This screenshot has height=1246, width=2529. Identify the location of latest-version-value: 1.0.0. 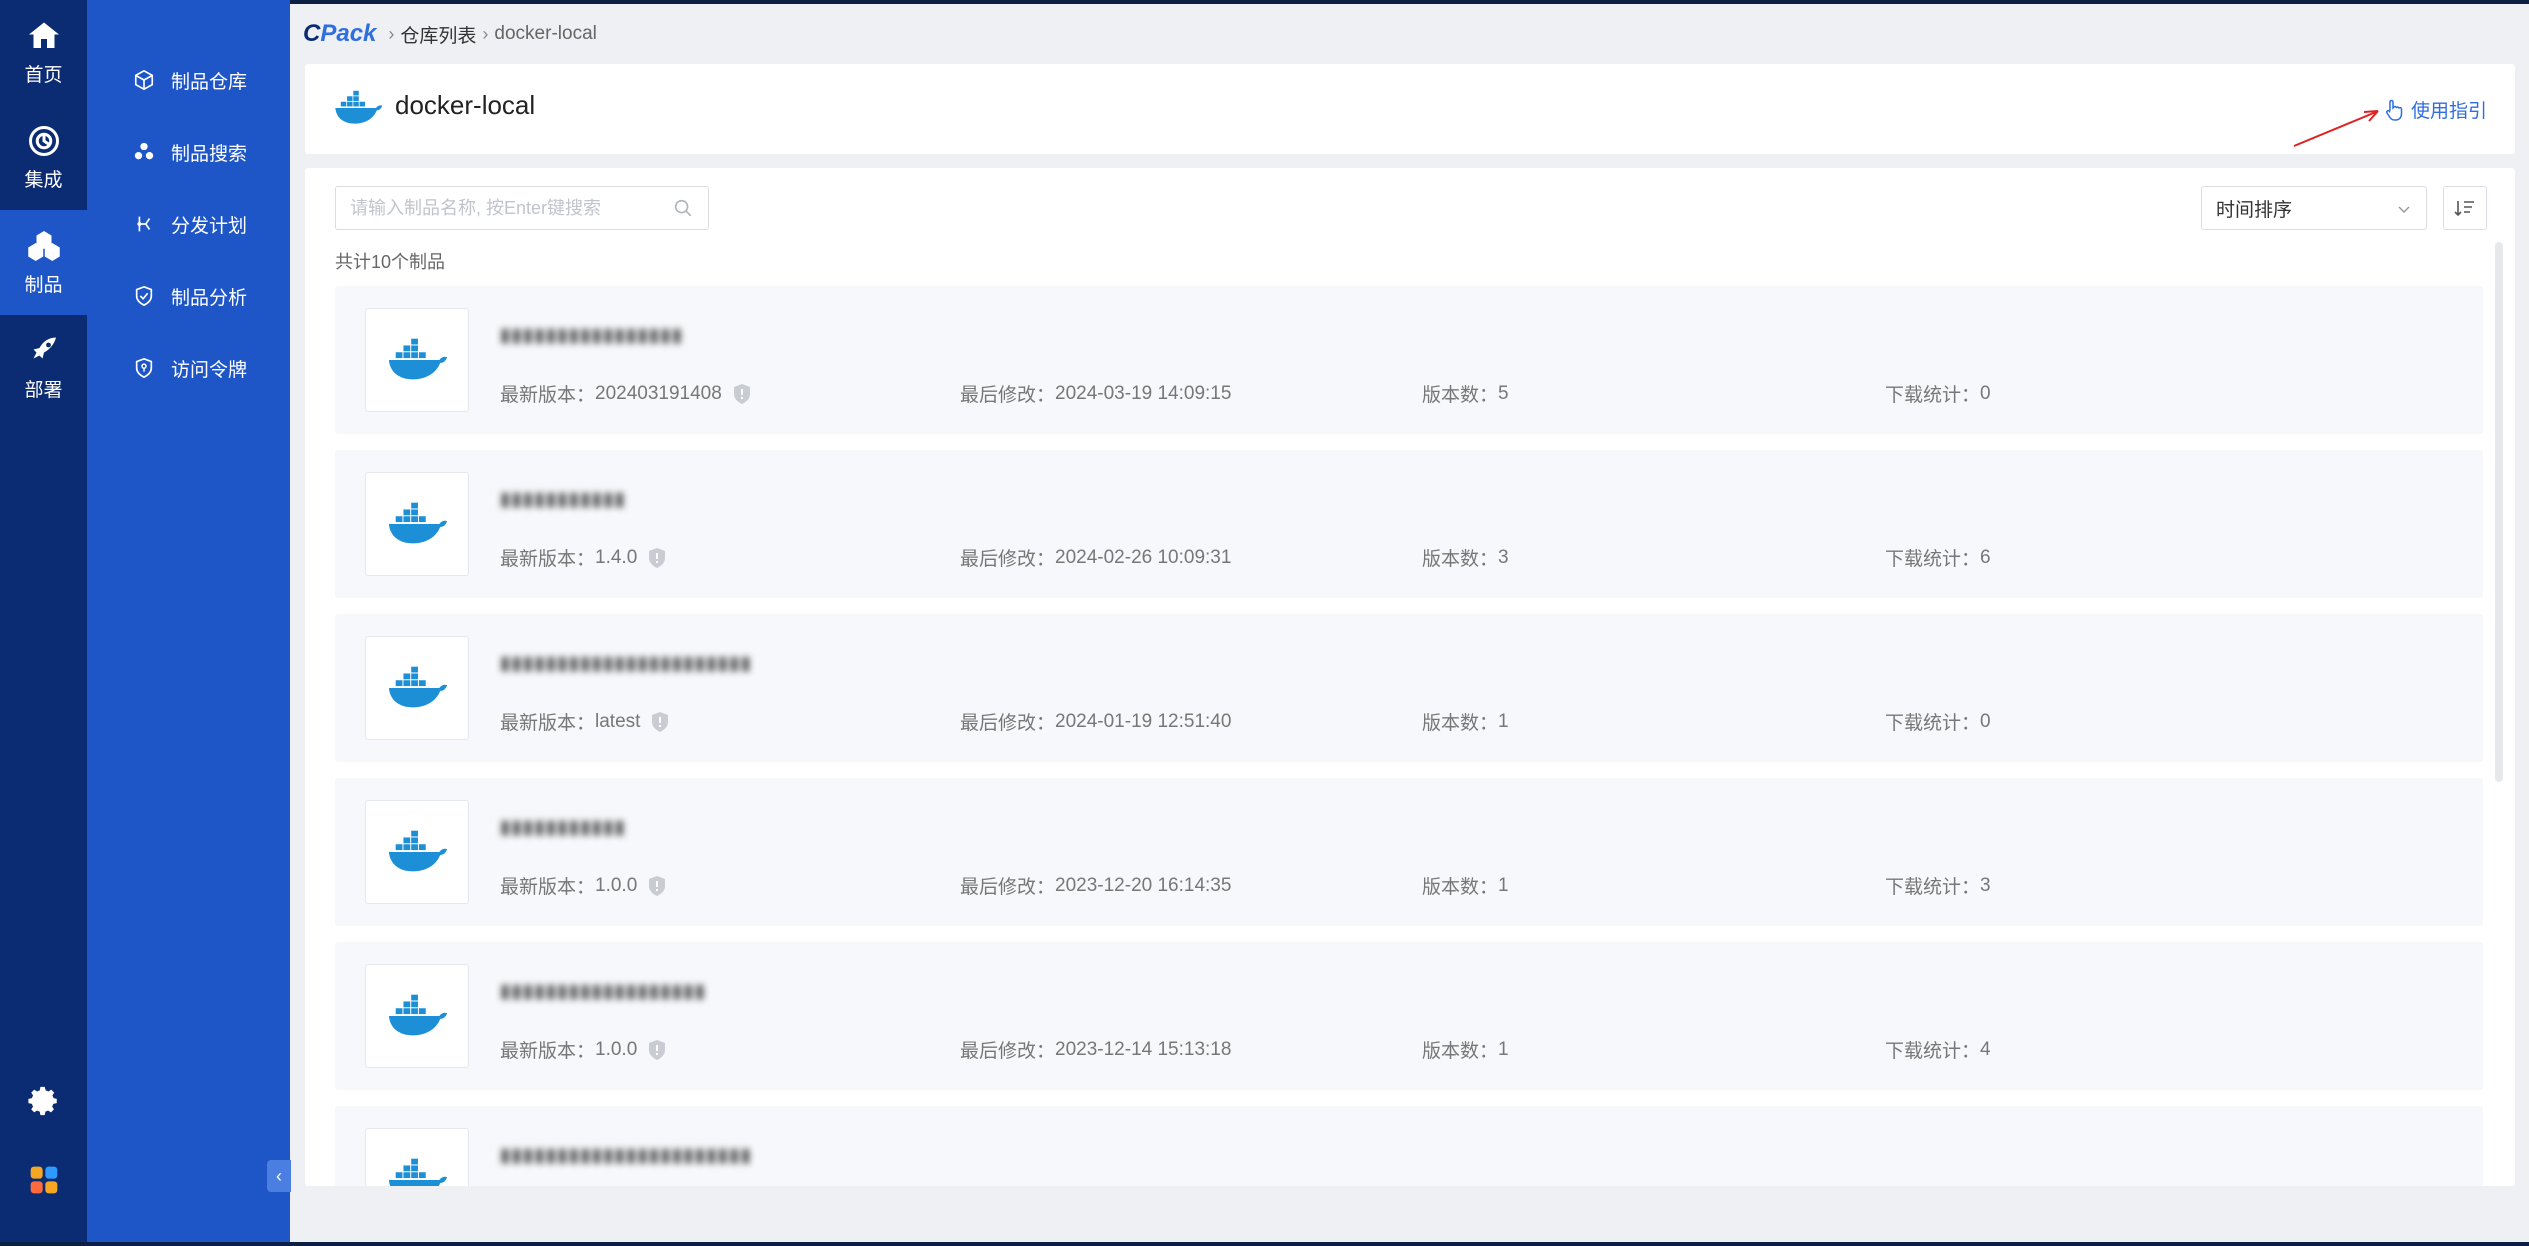
(616, 1049).